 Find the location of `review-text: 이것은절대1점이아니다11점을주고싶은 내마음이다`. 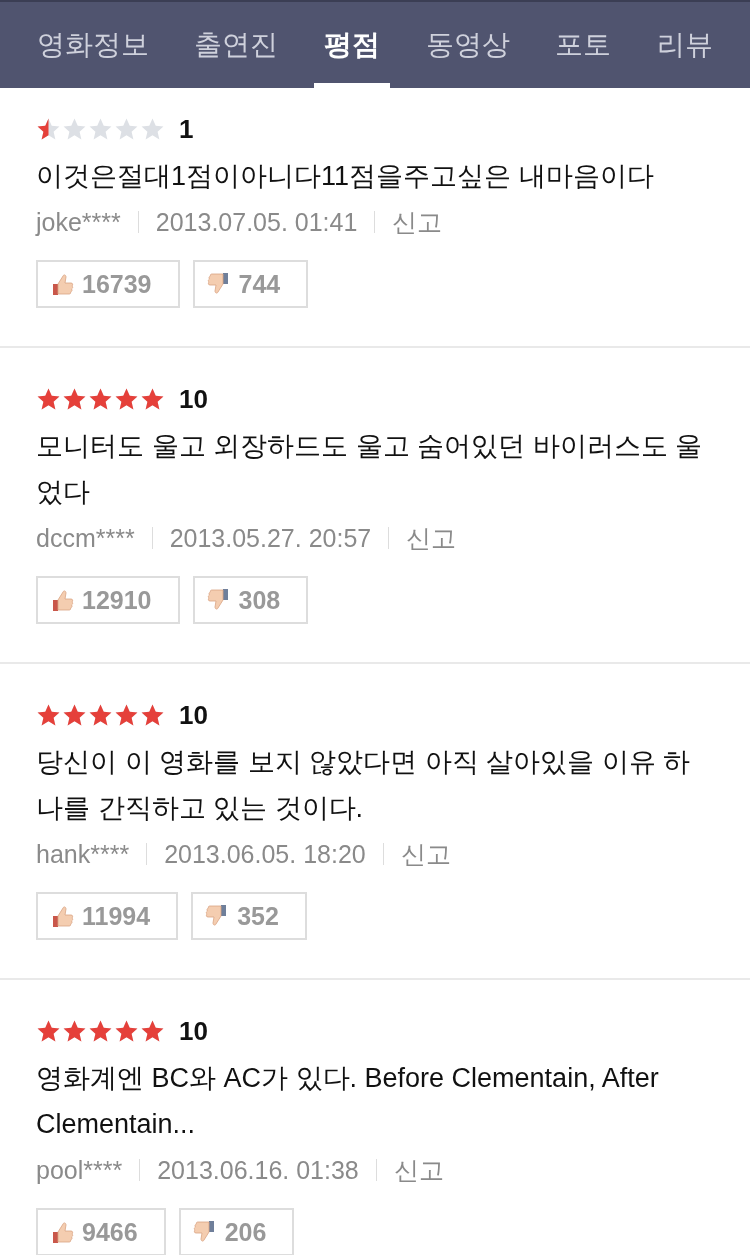

review-text: 이것은절대1점이아니다11점을주고싶은 내마음이다 is located at coordinates (345, 176).